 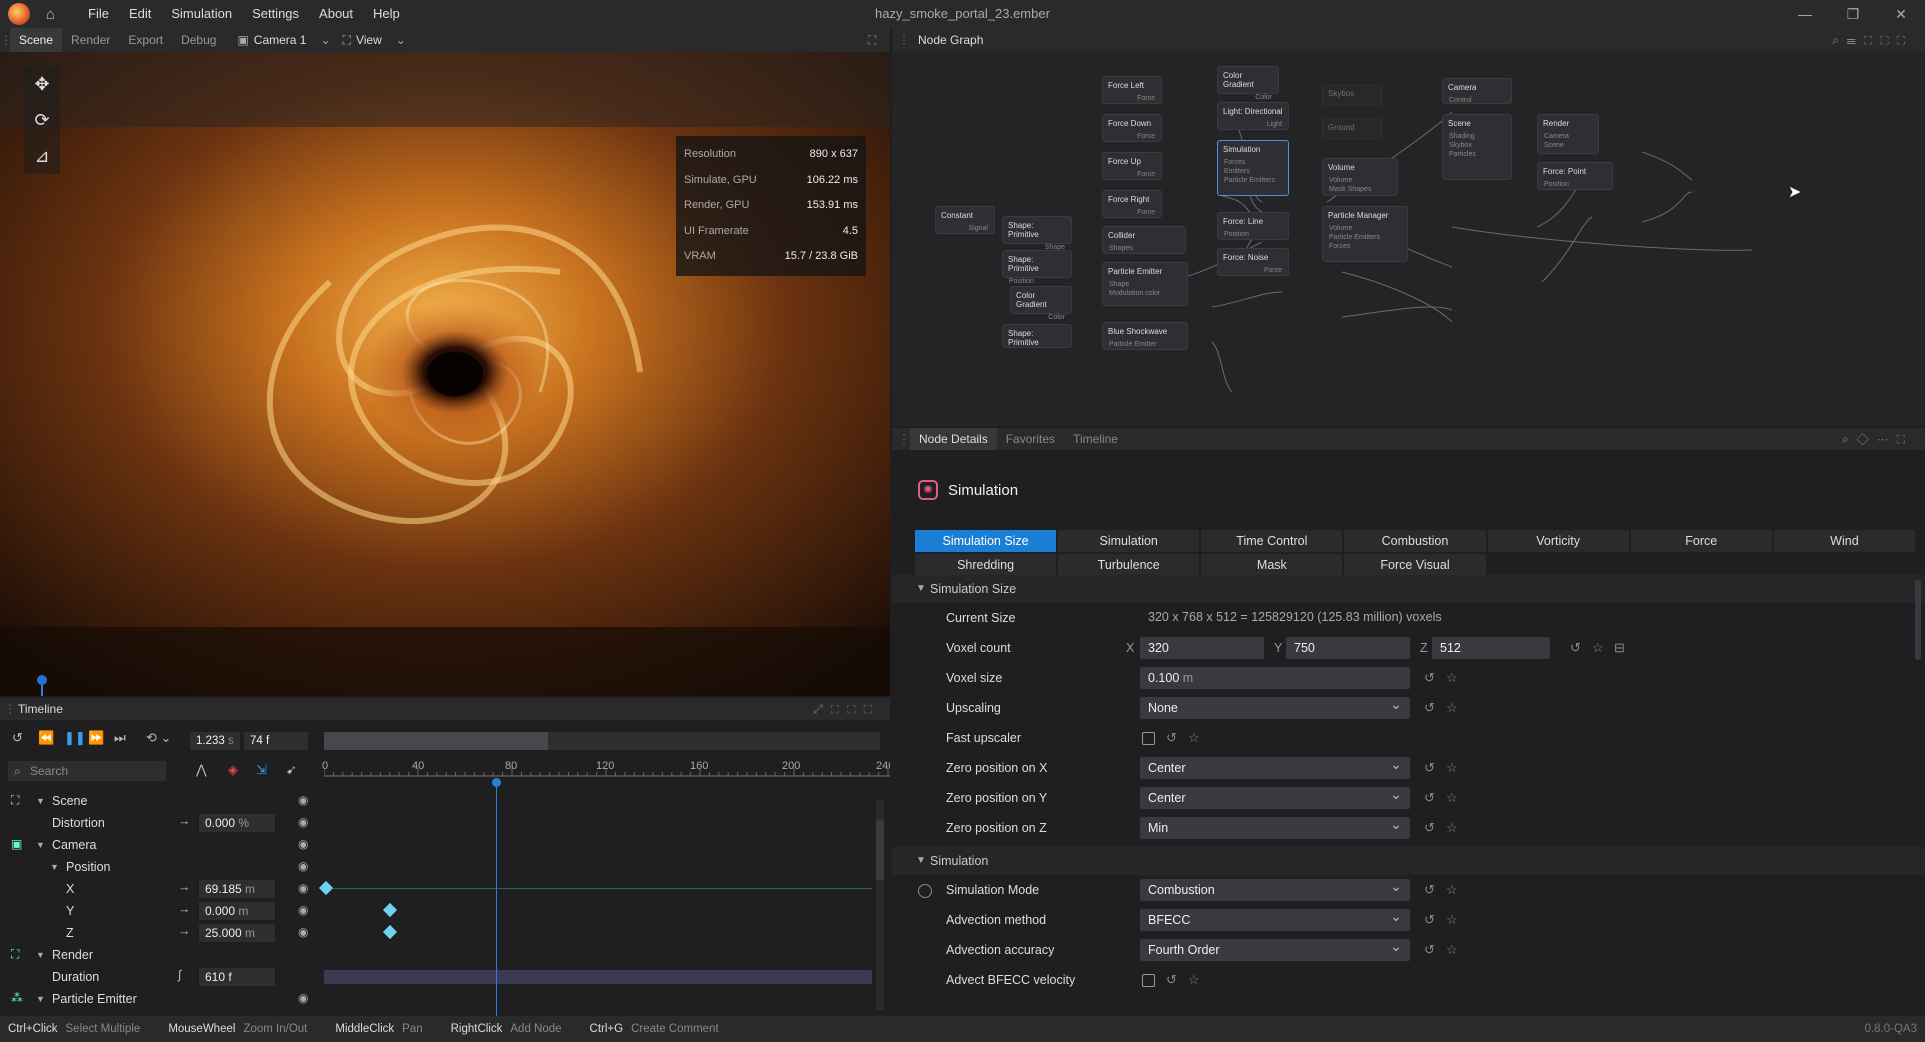 I want to click on details-scrollbar, so click(x=1918, y=620).